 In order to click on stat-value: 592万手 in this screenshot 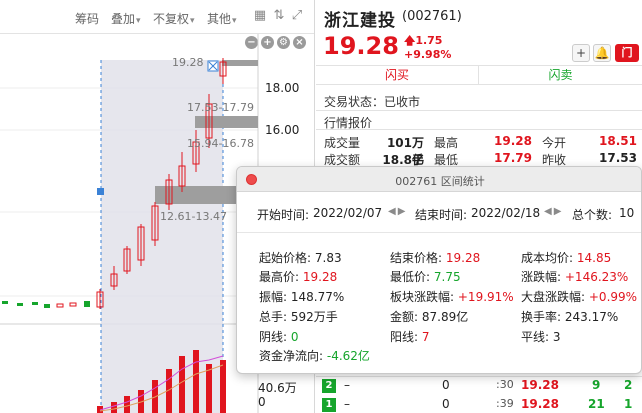, I will do `click(314, 317)`.